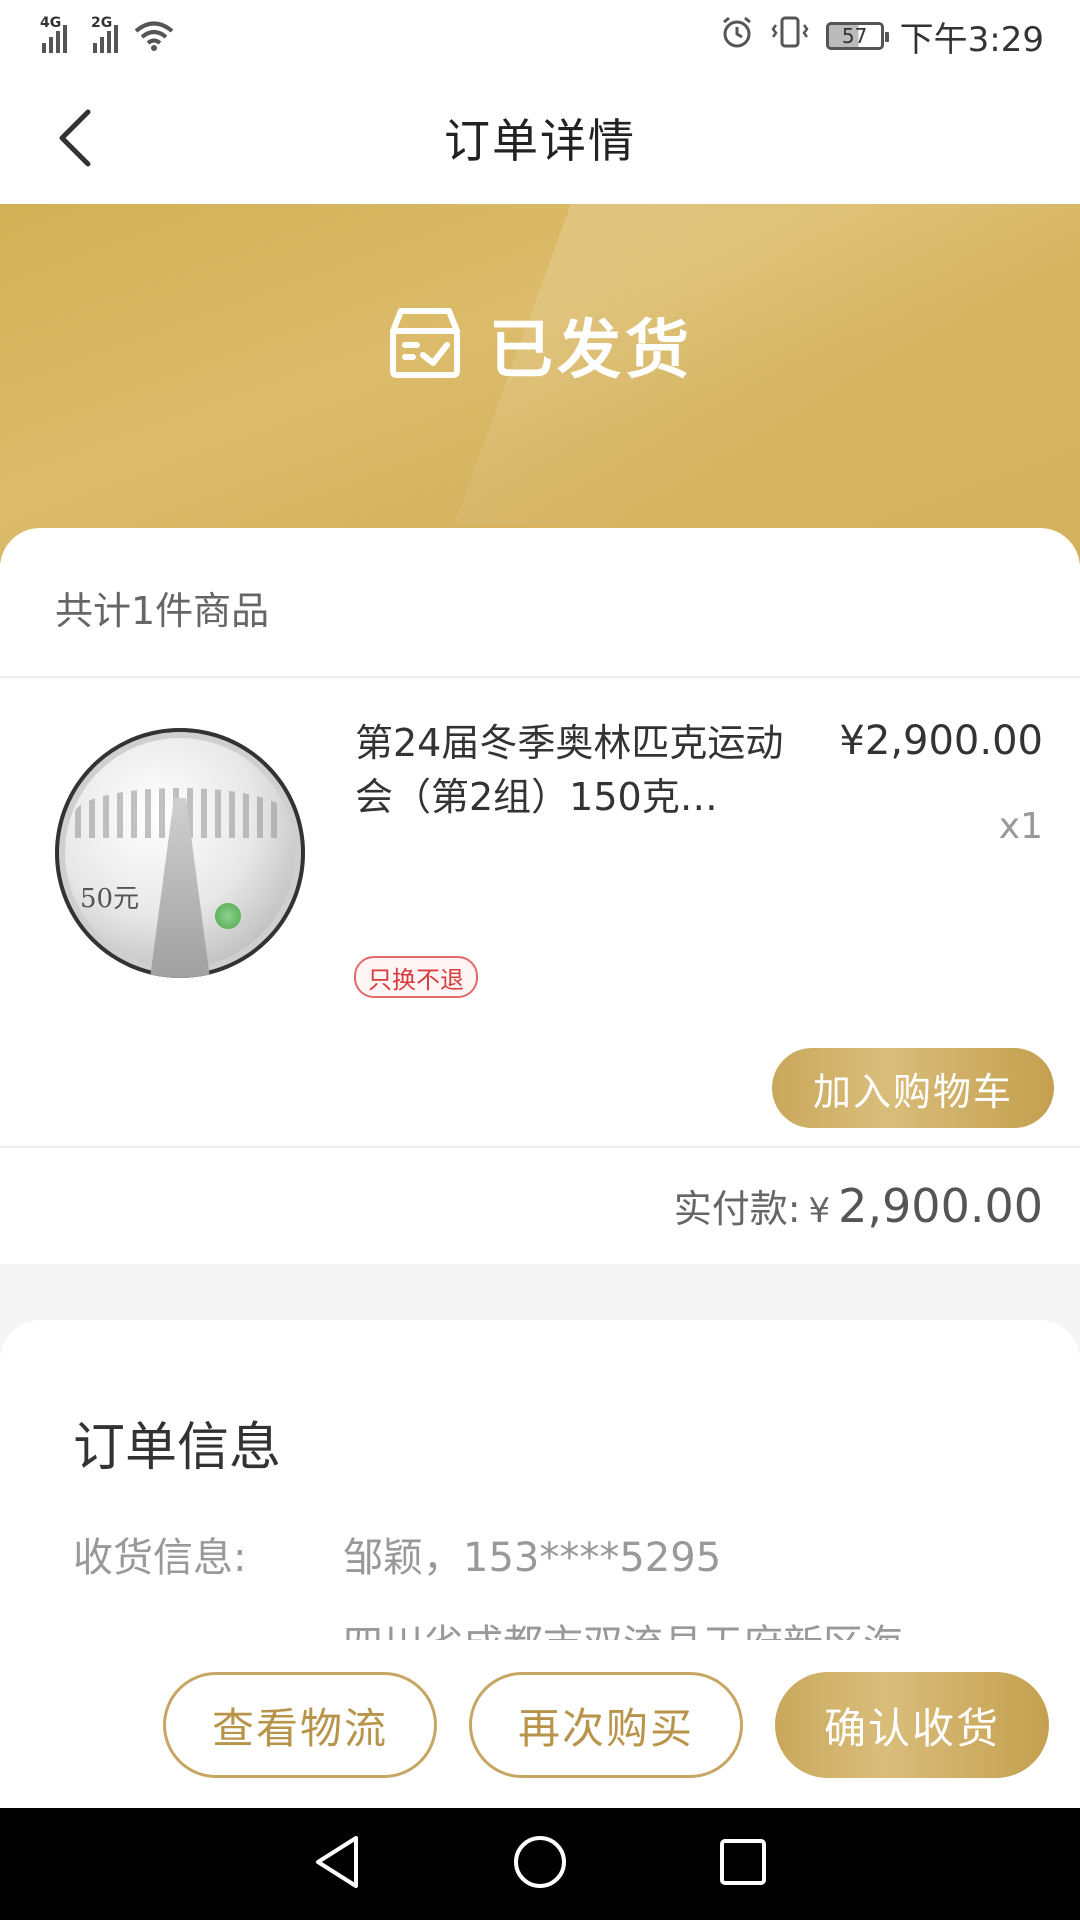  I want to click on paid-currency: ¥, so click(819, 1211).